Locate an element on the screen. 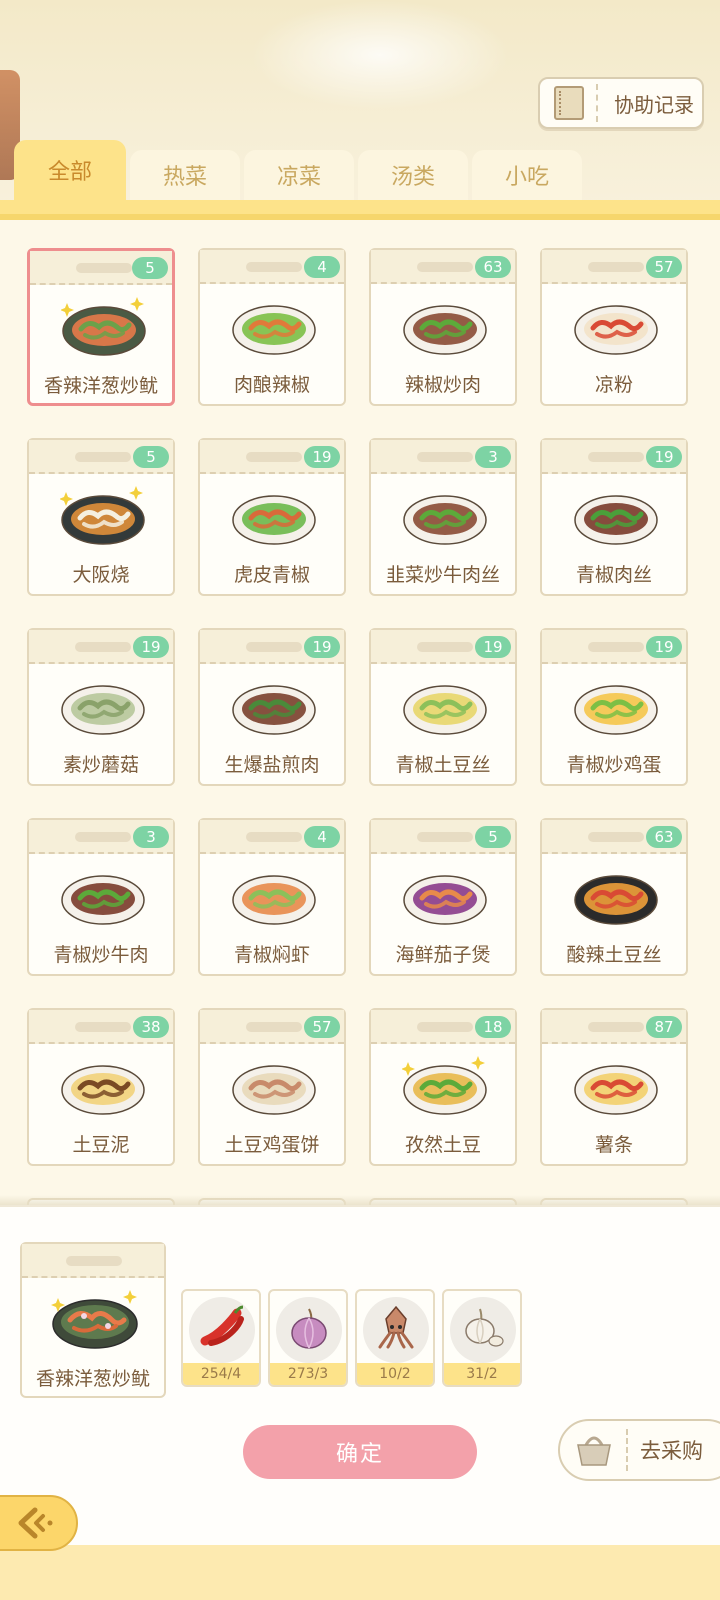 Image resolution: width=720 pixels, height=1600 pixels. dish-name: 虎皮青椒 is located at coordinates (271, 575).